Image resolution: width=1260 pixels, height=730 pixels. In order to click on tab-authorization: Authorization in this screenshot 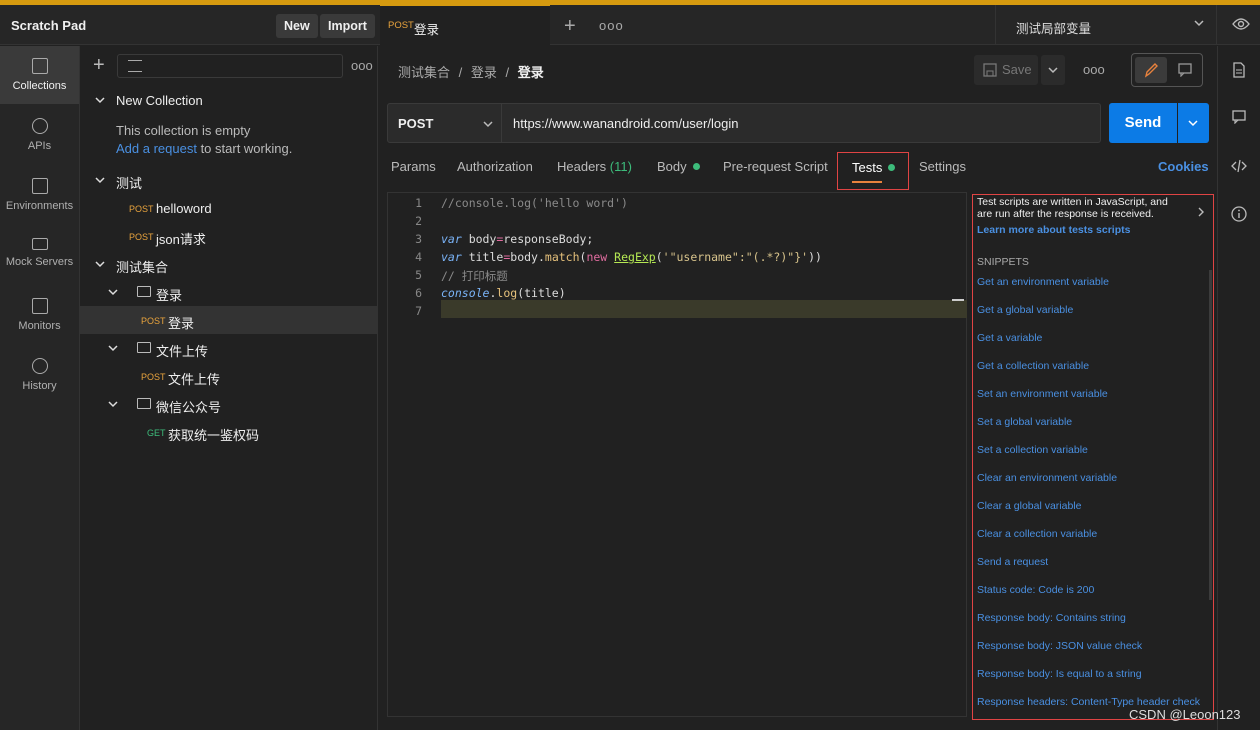, I will do `click(495, 166)`.